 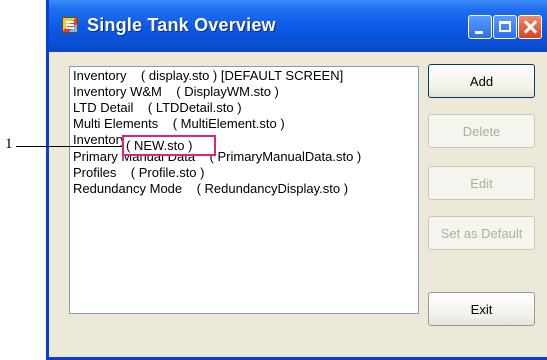 What do you see at coordinates (481, 183) in the screenshot?
I see `edit-button: Edit` at bounding box center [481, 183].